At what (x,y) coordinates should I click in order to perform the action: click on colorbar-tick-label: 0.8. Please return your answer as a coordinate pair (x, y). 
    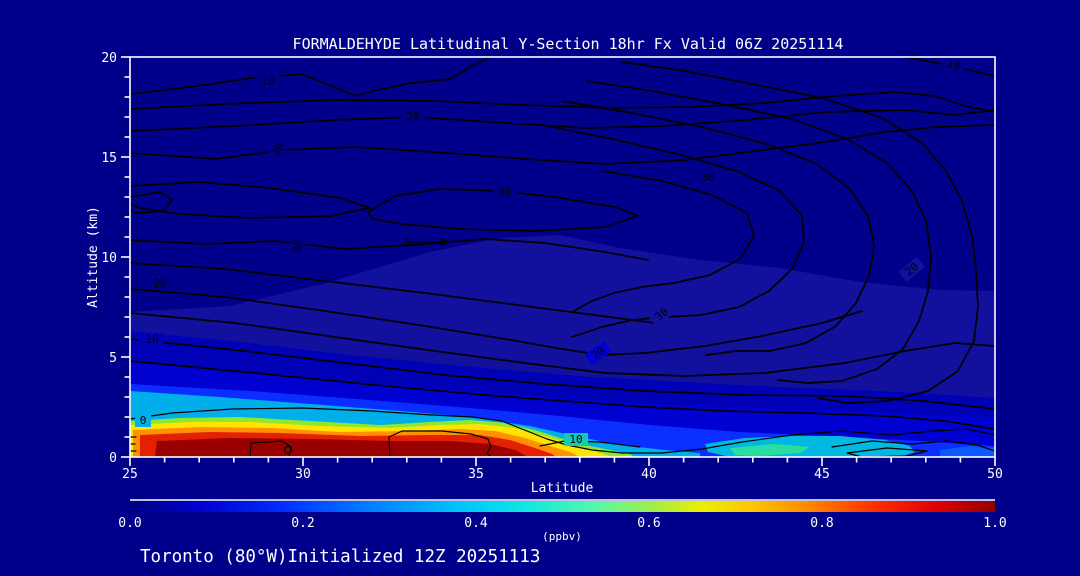
    Looking at the image, I should click on (821, 523).